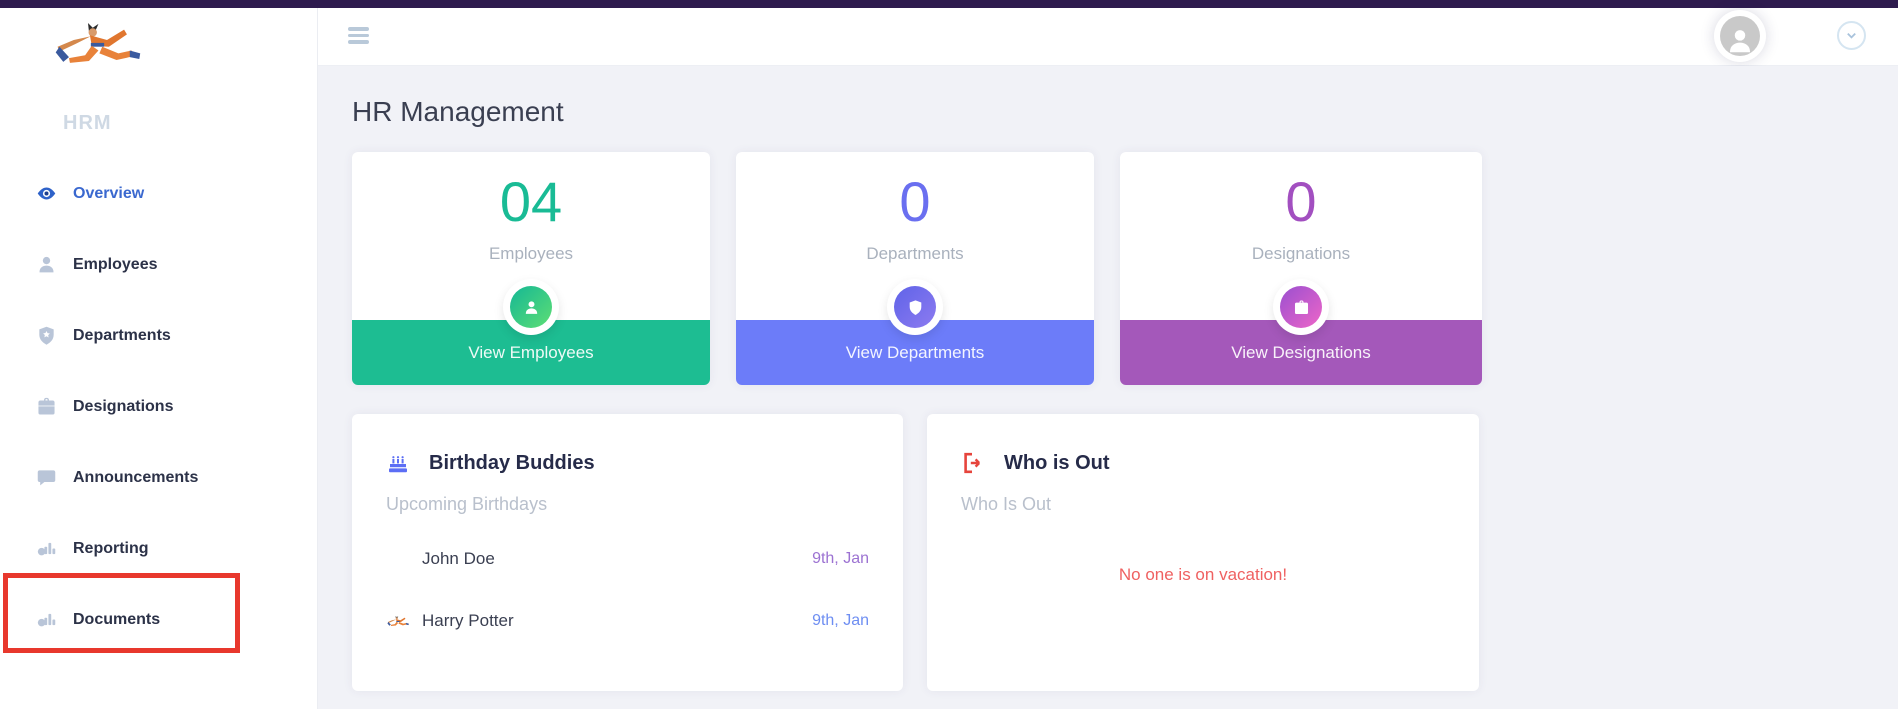 This screenshot has height=709, width=1898. I want to click on sidebar-item-label: Overview, so click(109, 193).